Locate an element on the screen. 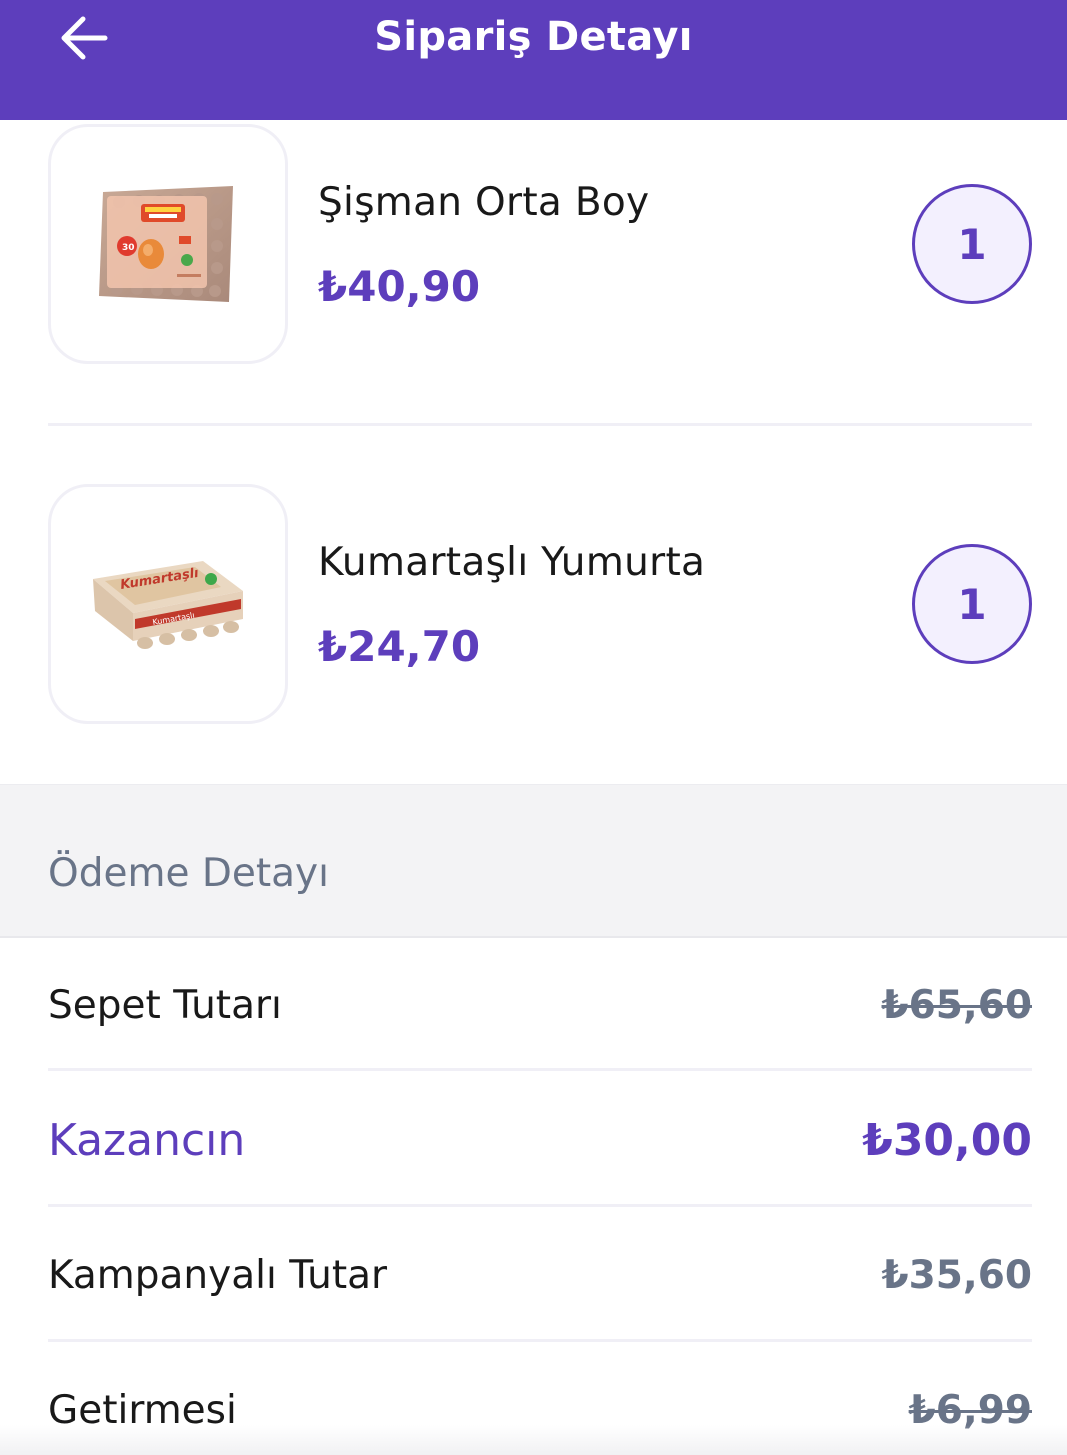 Image resolution: width=1067 pixels, height=1455 pixels. row-value: ₺65,60 is located at coordinates (957, 1005).